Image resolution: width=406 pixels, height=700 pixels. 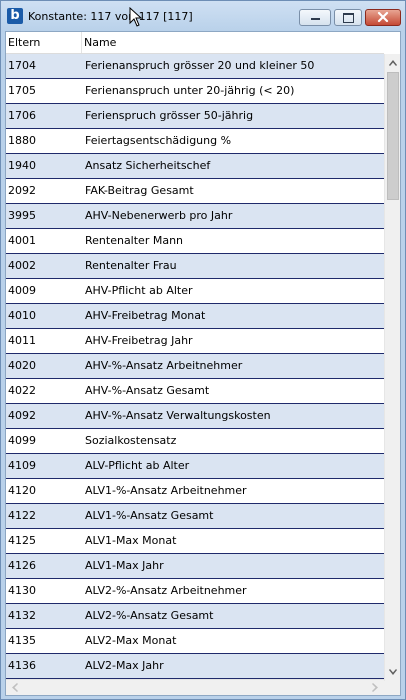 I want to click on cell-eltern: 4109, so click(x=22, y=465).